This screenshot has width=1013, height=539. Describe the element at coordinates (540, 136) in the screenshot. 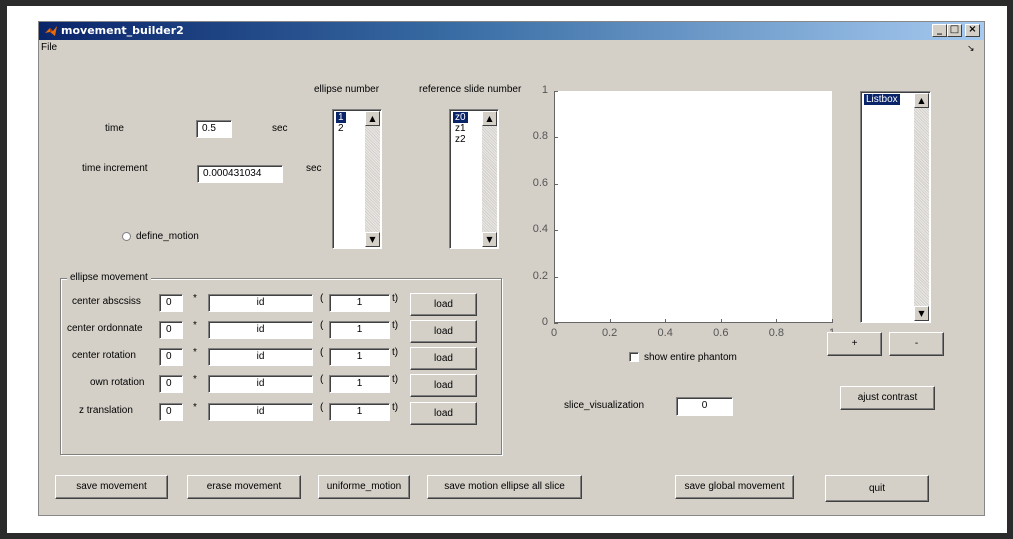

I see `y-tick-label: 0.8` at that location.